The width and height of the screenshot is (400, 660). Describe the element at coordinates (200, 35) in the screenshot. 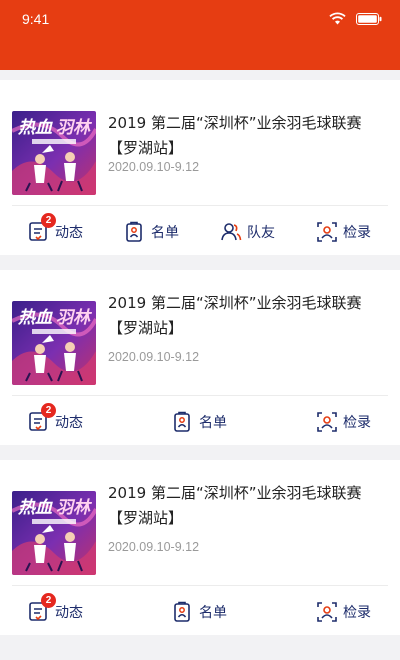

I see `status-bar: 9:41` at that location.